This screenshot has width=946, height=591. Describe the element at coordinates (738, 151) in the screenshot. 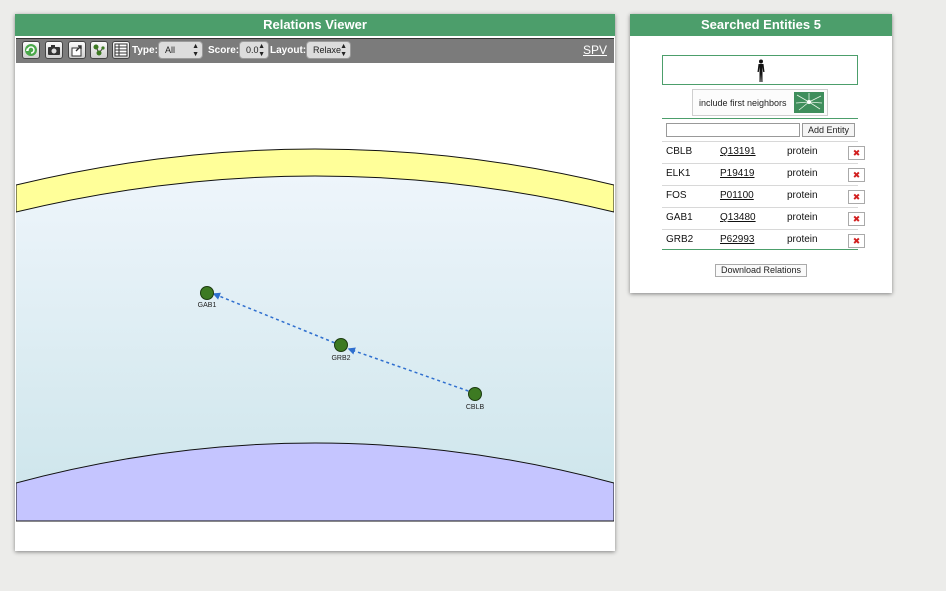

I see `entity-accession-link: Q13191` at that location.